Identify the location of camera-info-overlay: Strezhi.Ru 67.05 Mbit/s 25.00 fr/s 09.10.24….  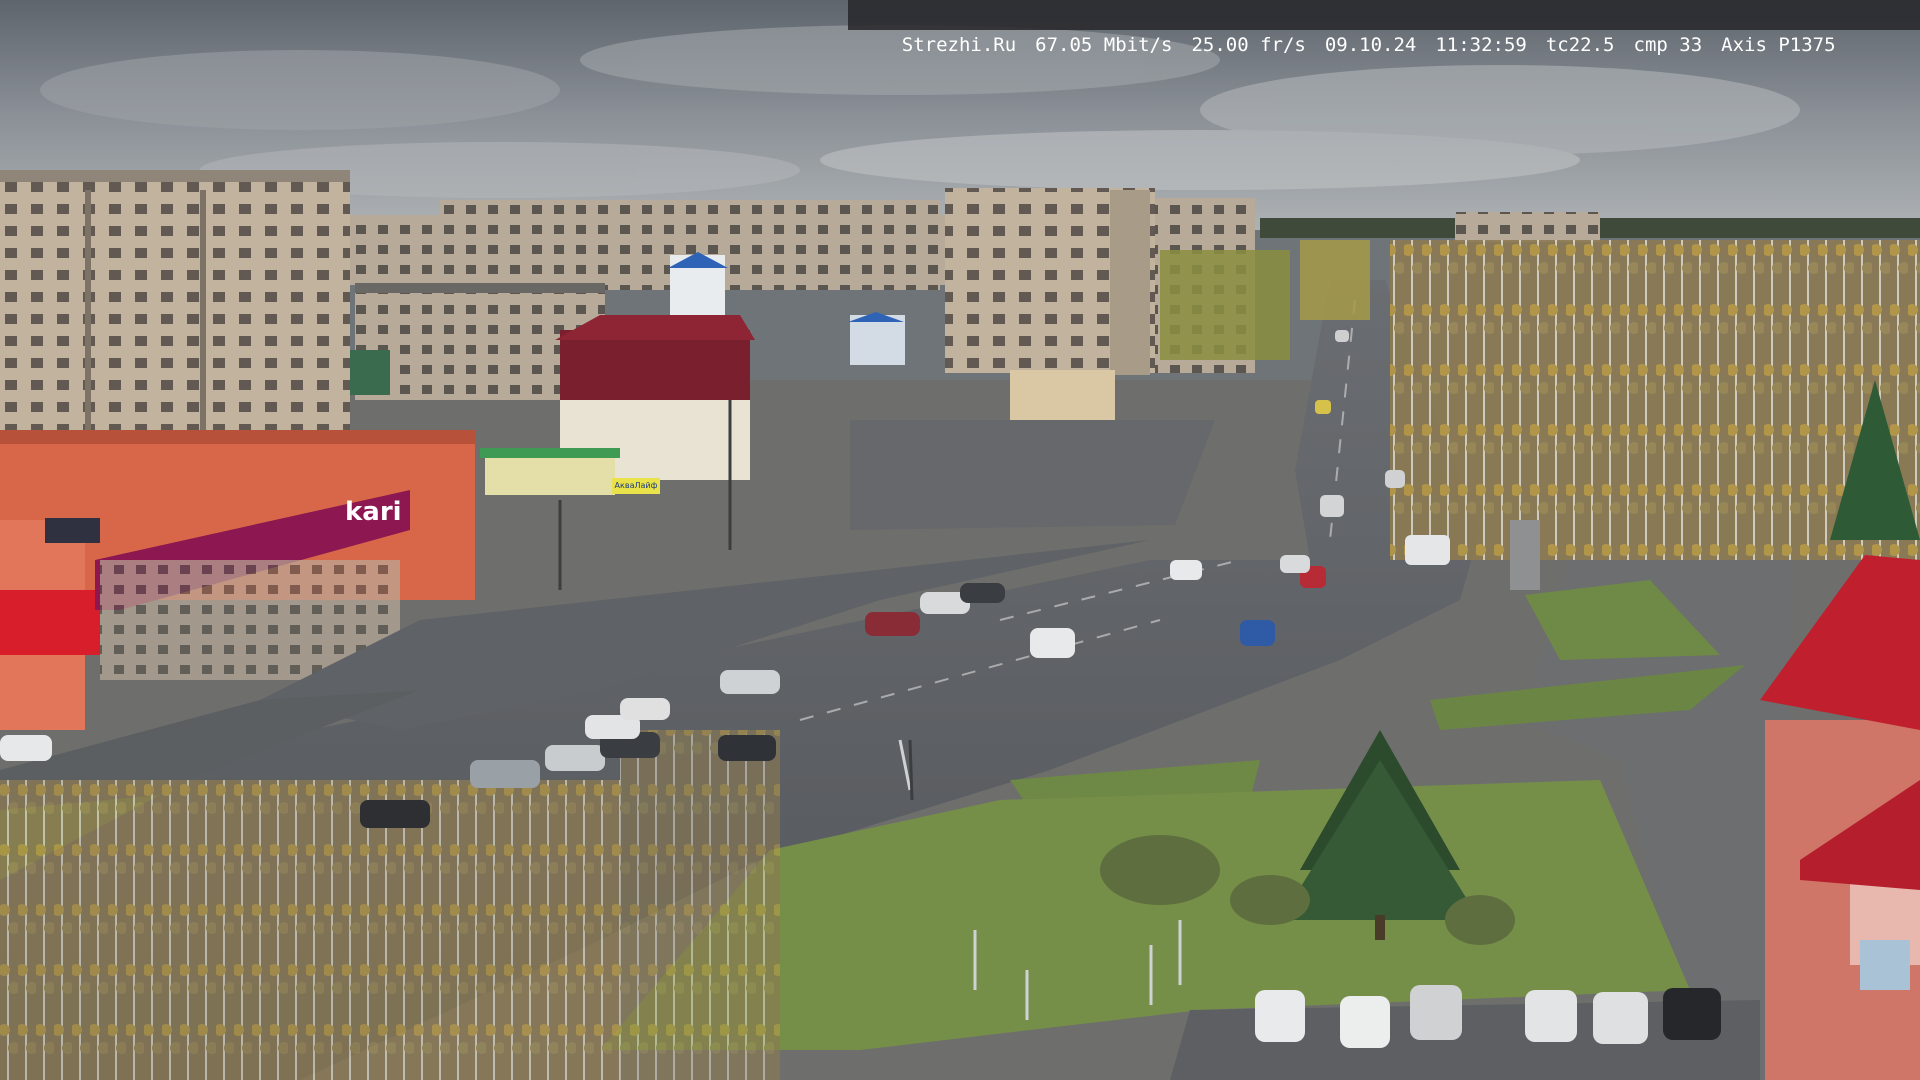
(1384, 28).